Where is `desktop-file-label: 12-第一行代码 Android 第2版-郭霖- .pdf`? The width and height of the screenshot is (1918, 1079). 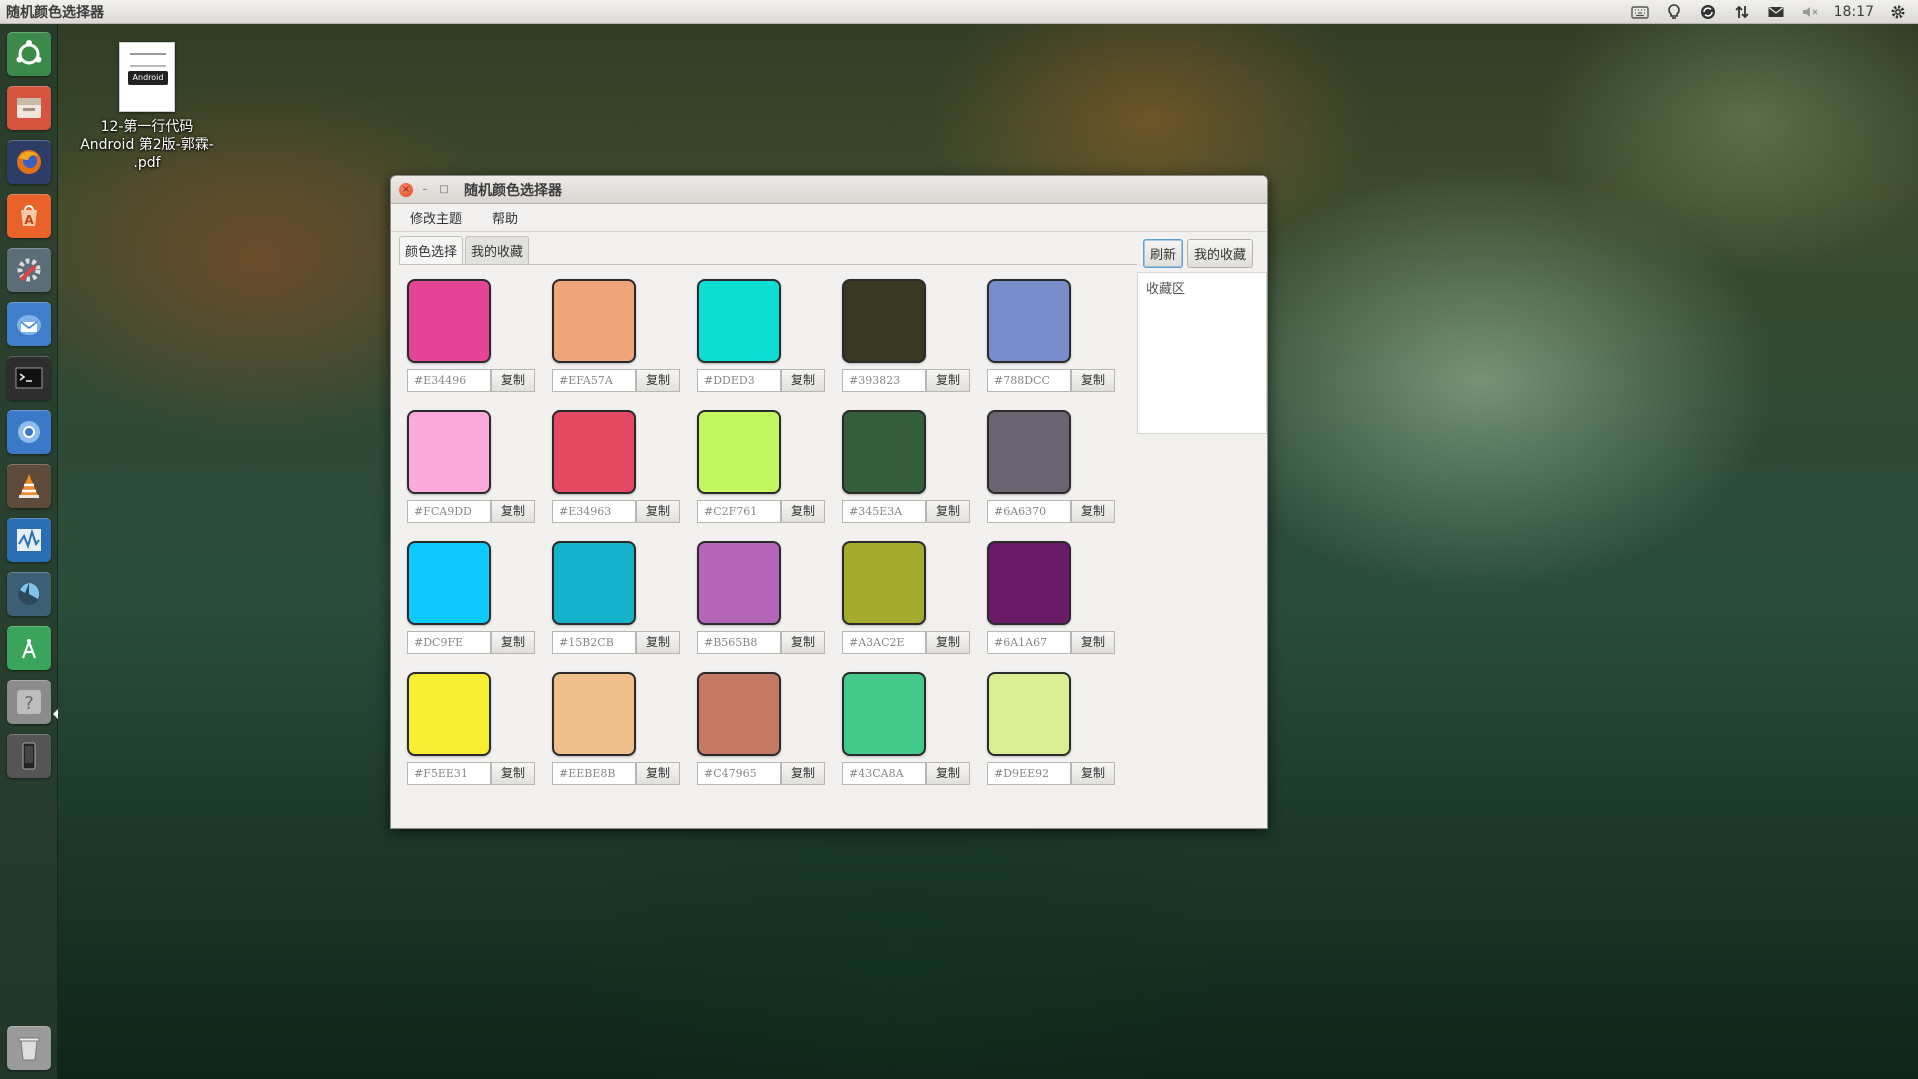
desktop-file-label: 12-第一行代码 Android 第2版-郭霖- .pdf is located at coordinates (147, 145).